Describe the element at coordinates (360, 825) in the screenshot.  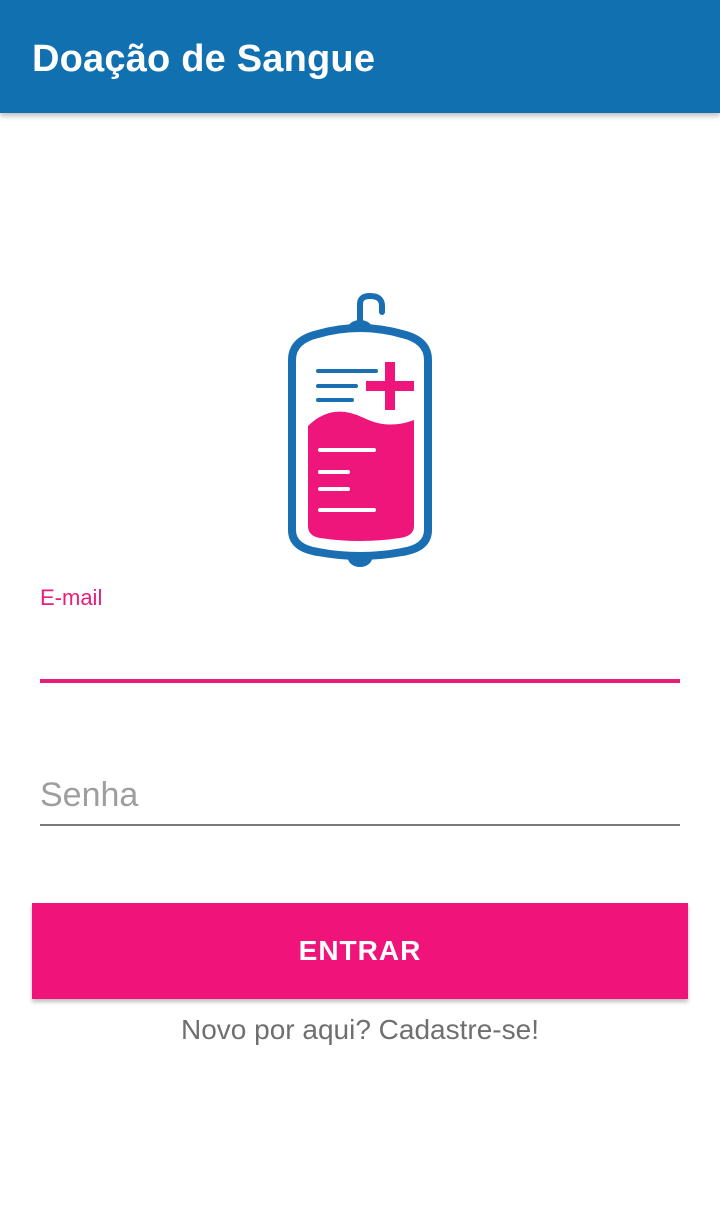
I see `password-underline` at that location.